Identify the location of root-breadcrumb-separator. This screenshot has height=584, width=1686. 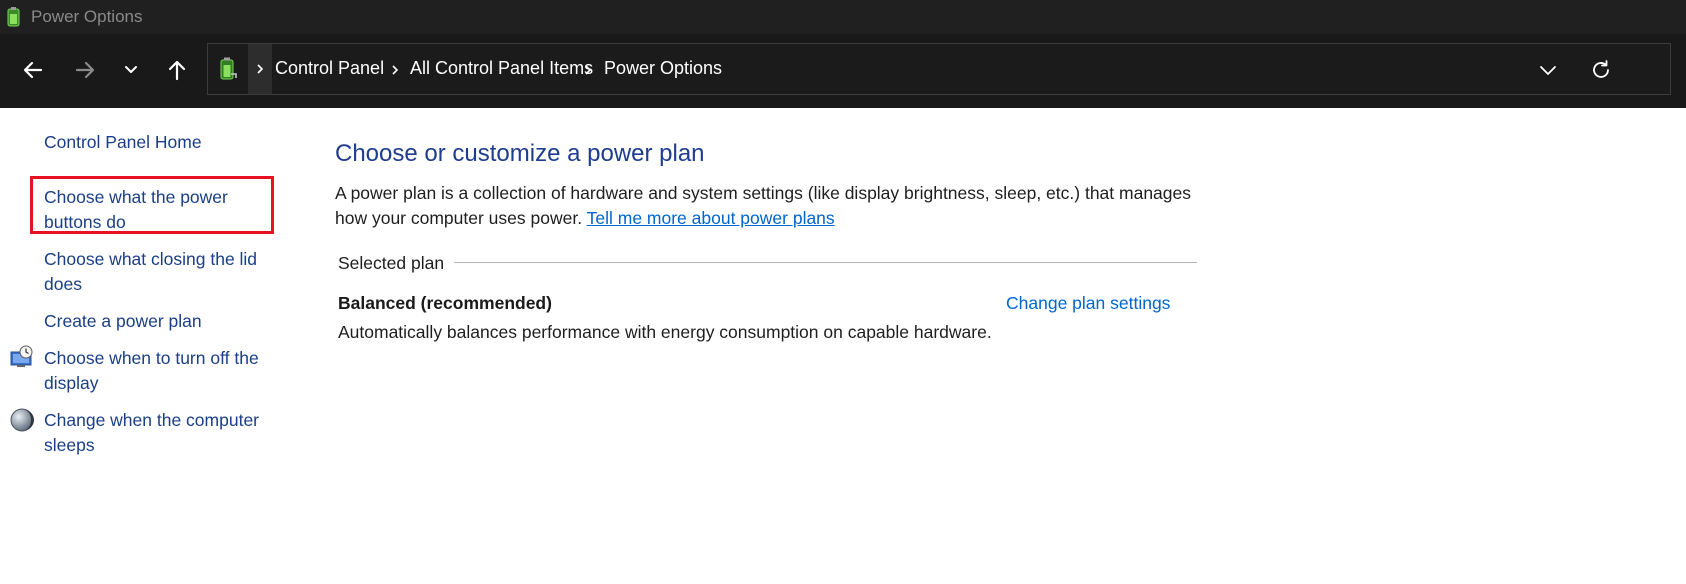
(260, 69).